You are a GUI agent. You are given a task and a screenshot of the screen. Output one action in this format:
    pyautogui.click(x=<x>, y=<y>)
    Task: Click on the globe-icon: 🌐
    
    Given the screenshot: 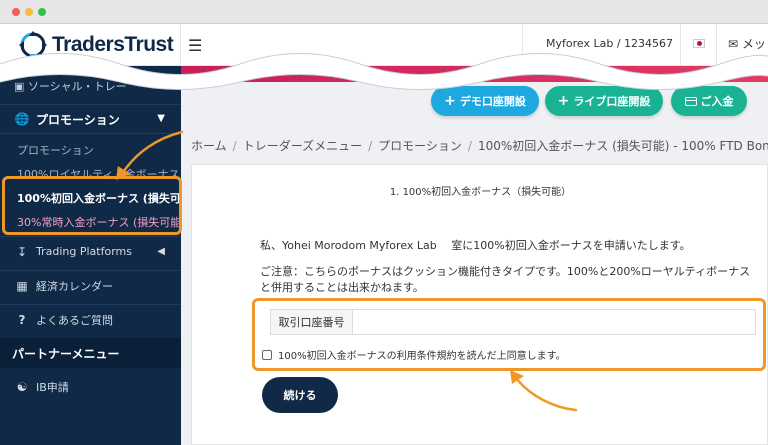 What is the action you would take?
    pyautogui.click(x=22, y=119)
    